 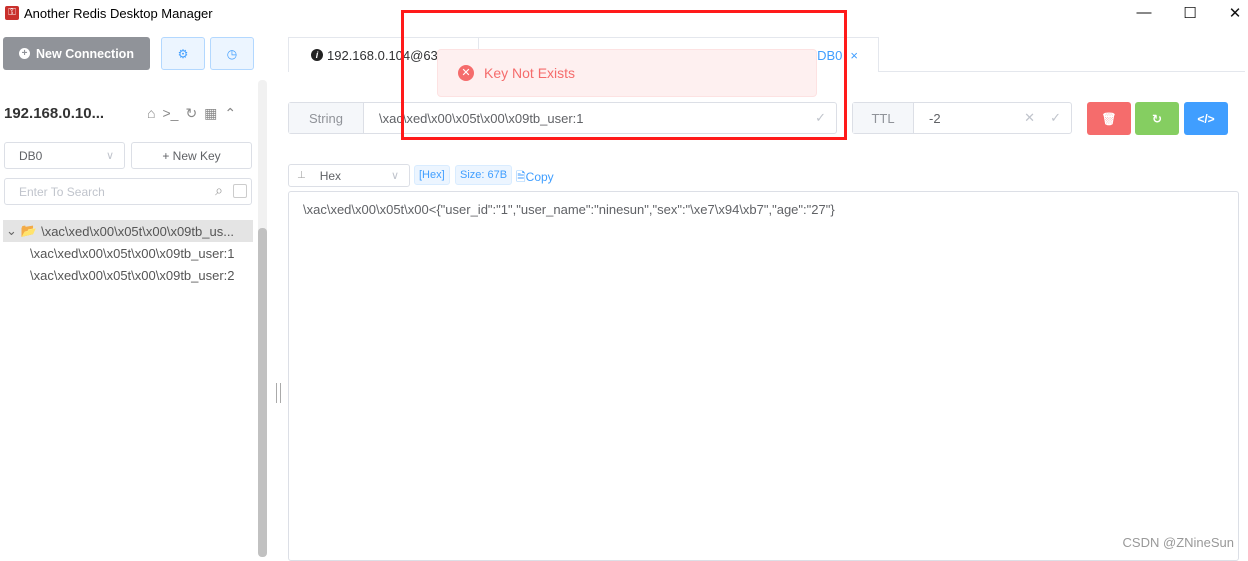 I want to click on gear-icon: ⚙, so click(x=183, y=53).